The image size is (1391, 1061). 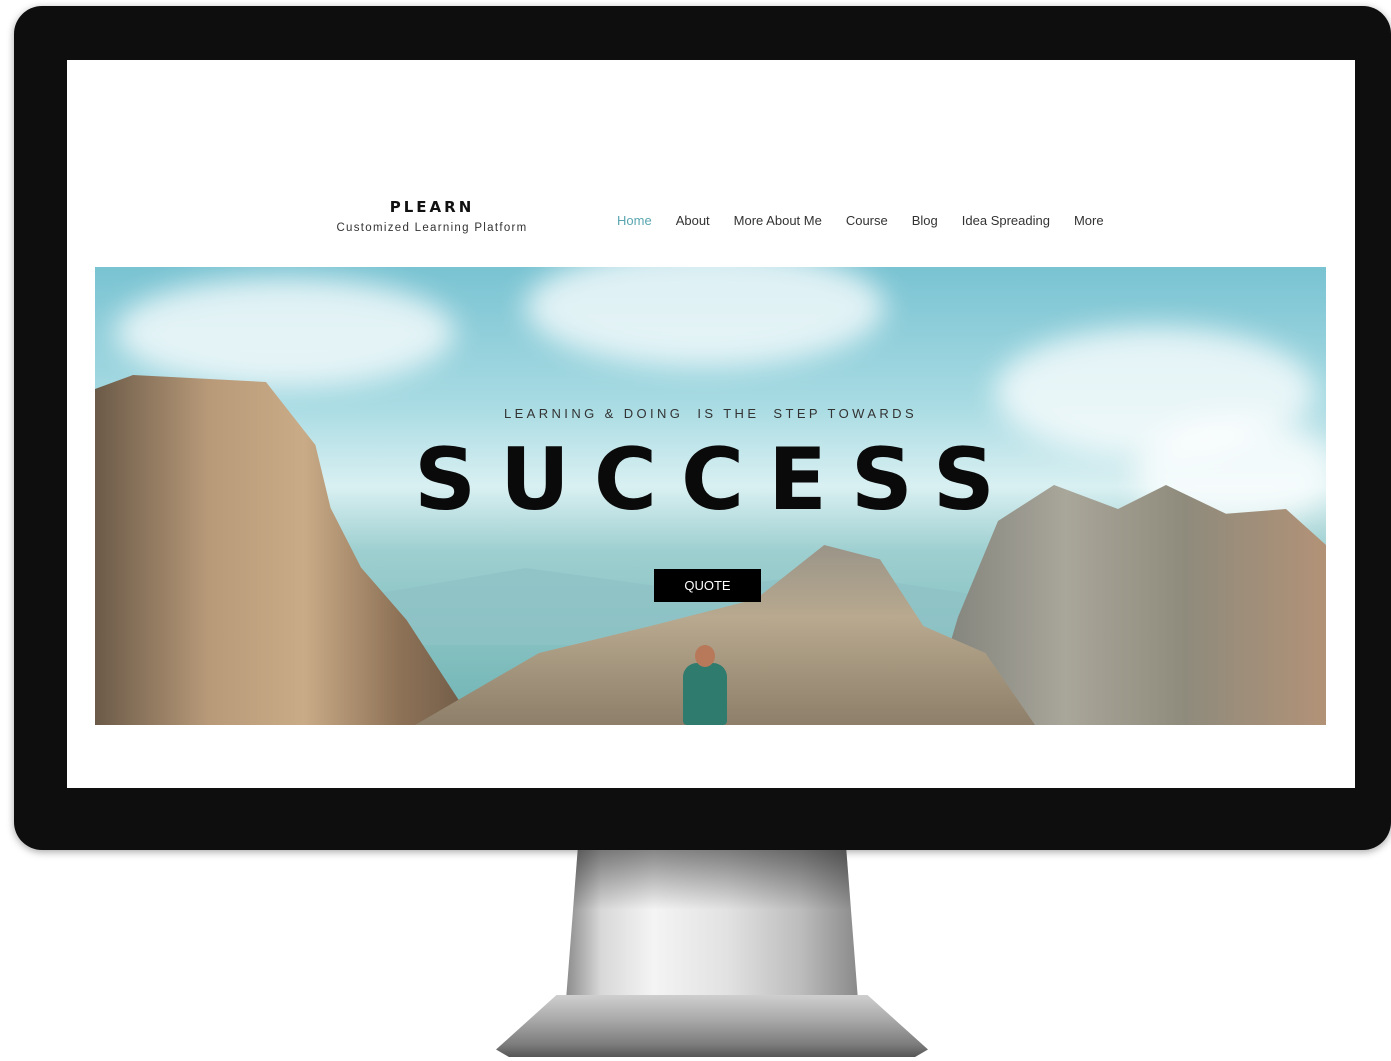 I want to click on climber-head, so click(x=705, y=656).